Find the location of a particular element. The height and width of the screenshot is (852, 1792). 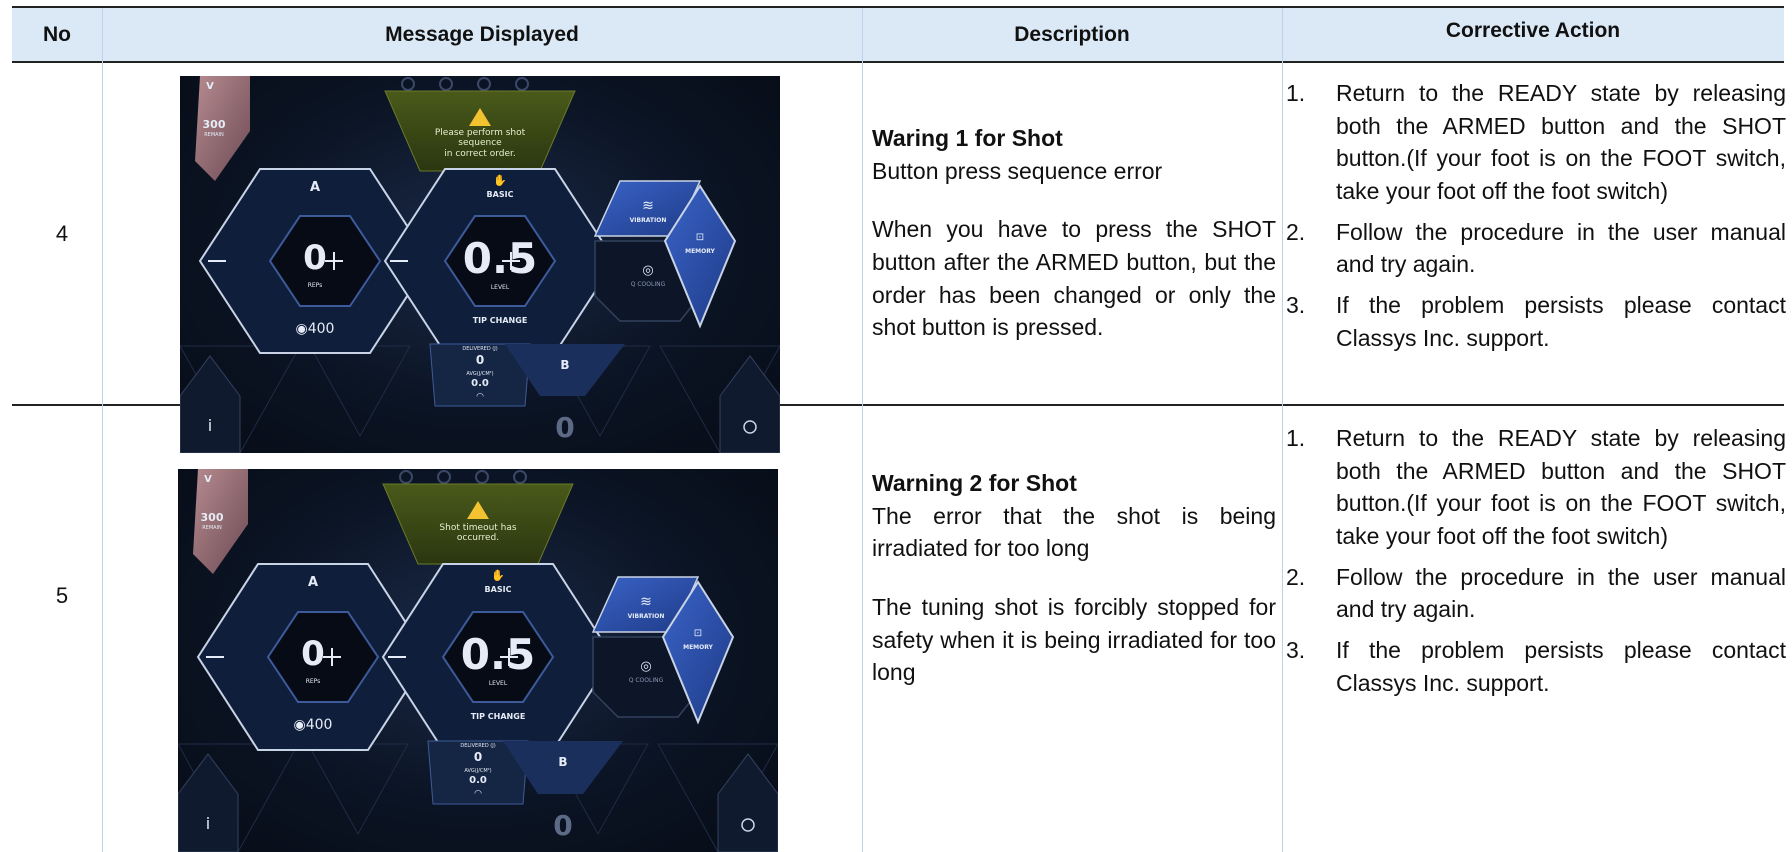

header-description: Description is located at coordinates (1072, 34).